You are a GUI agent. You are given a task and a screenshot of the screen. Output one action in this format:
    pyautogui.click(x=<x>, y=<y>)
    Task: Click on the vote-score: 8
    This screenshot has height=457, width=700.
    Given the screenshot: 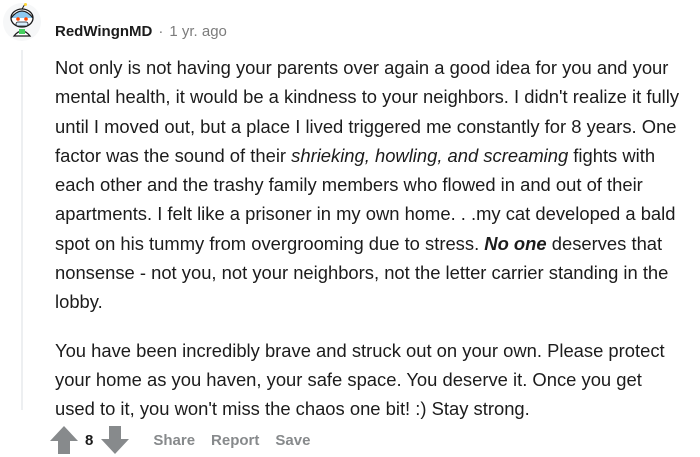 What is the action you would take?
    pyautogui.click(x=89, y=440)
    